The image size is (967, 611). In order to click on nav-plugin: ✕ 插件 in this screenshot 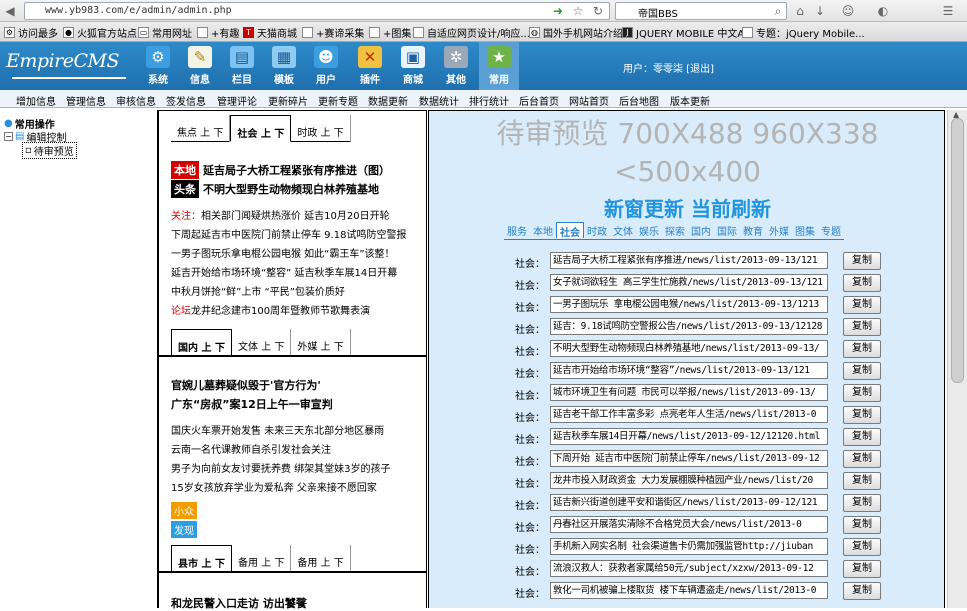, I will do `click(370, 66)`.